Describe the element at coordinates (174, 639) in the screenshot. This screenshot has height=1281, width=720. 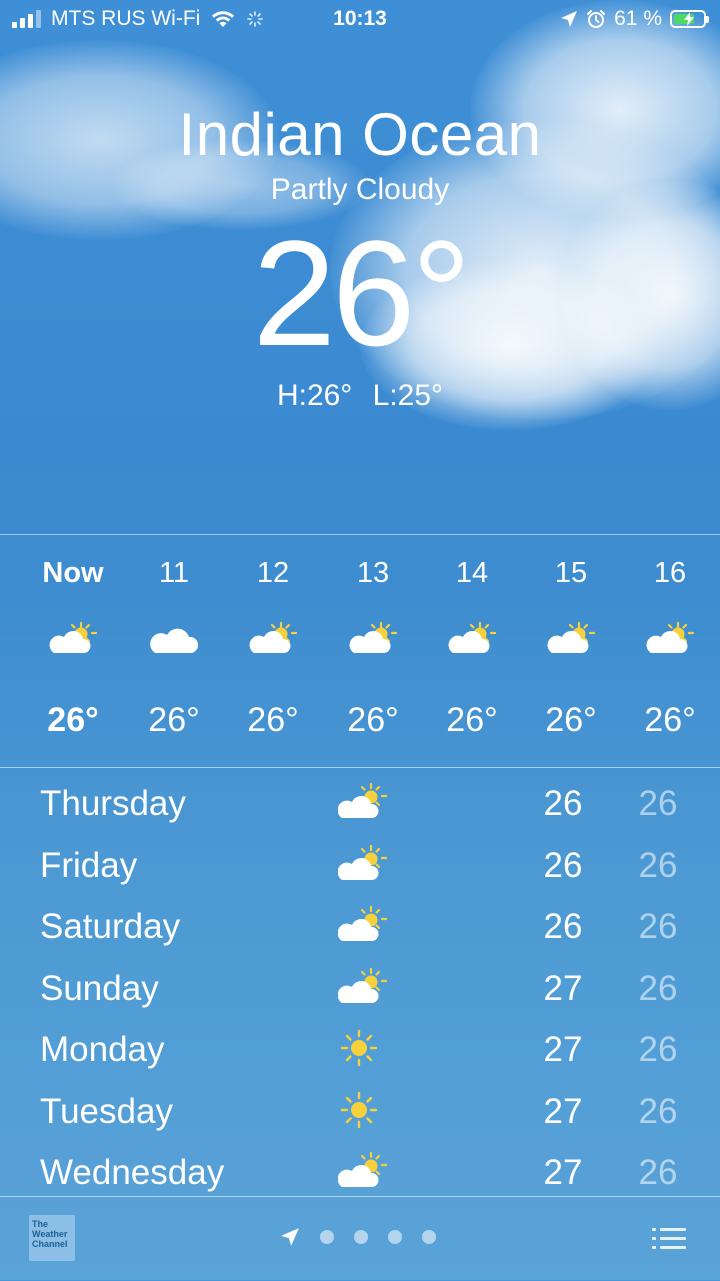
I see `cloud-icon` at that location.